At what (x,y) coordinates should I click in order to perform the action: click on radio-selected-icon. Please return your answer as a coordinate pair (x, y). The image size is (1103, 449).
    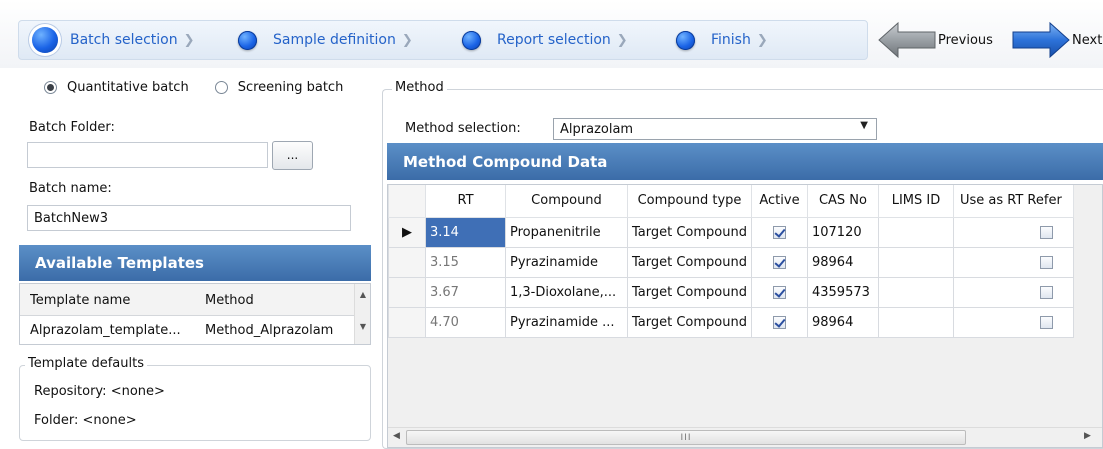
    Looking at the image, I should click on (50, 87).